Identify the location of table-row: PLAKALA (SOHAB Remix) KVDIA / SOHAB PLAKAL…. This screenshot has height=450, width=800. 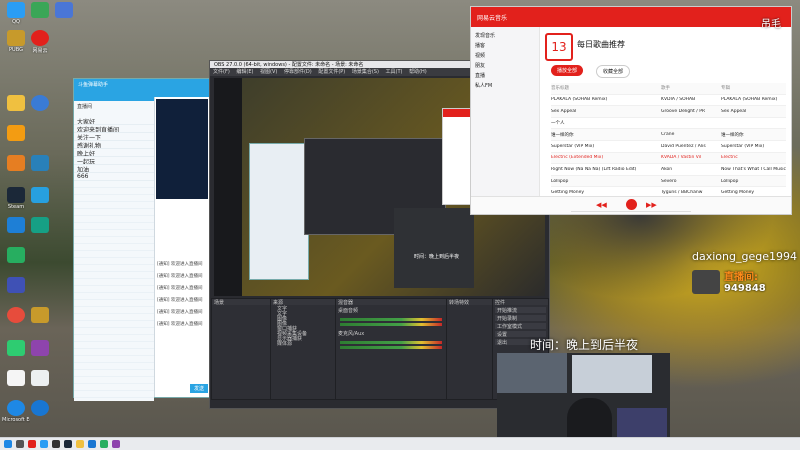
(668, 101).